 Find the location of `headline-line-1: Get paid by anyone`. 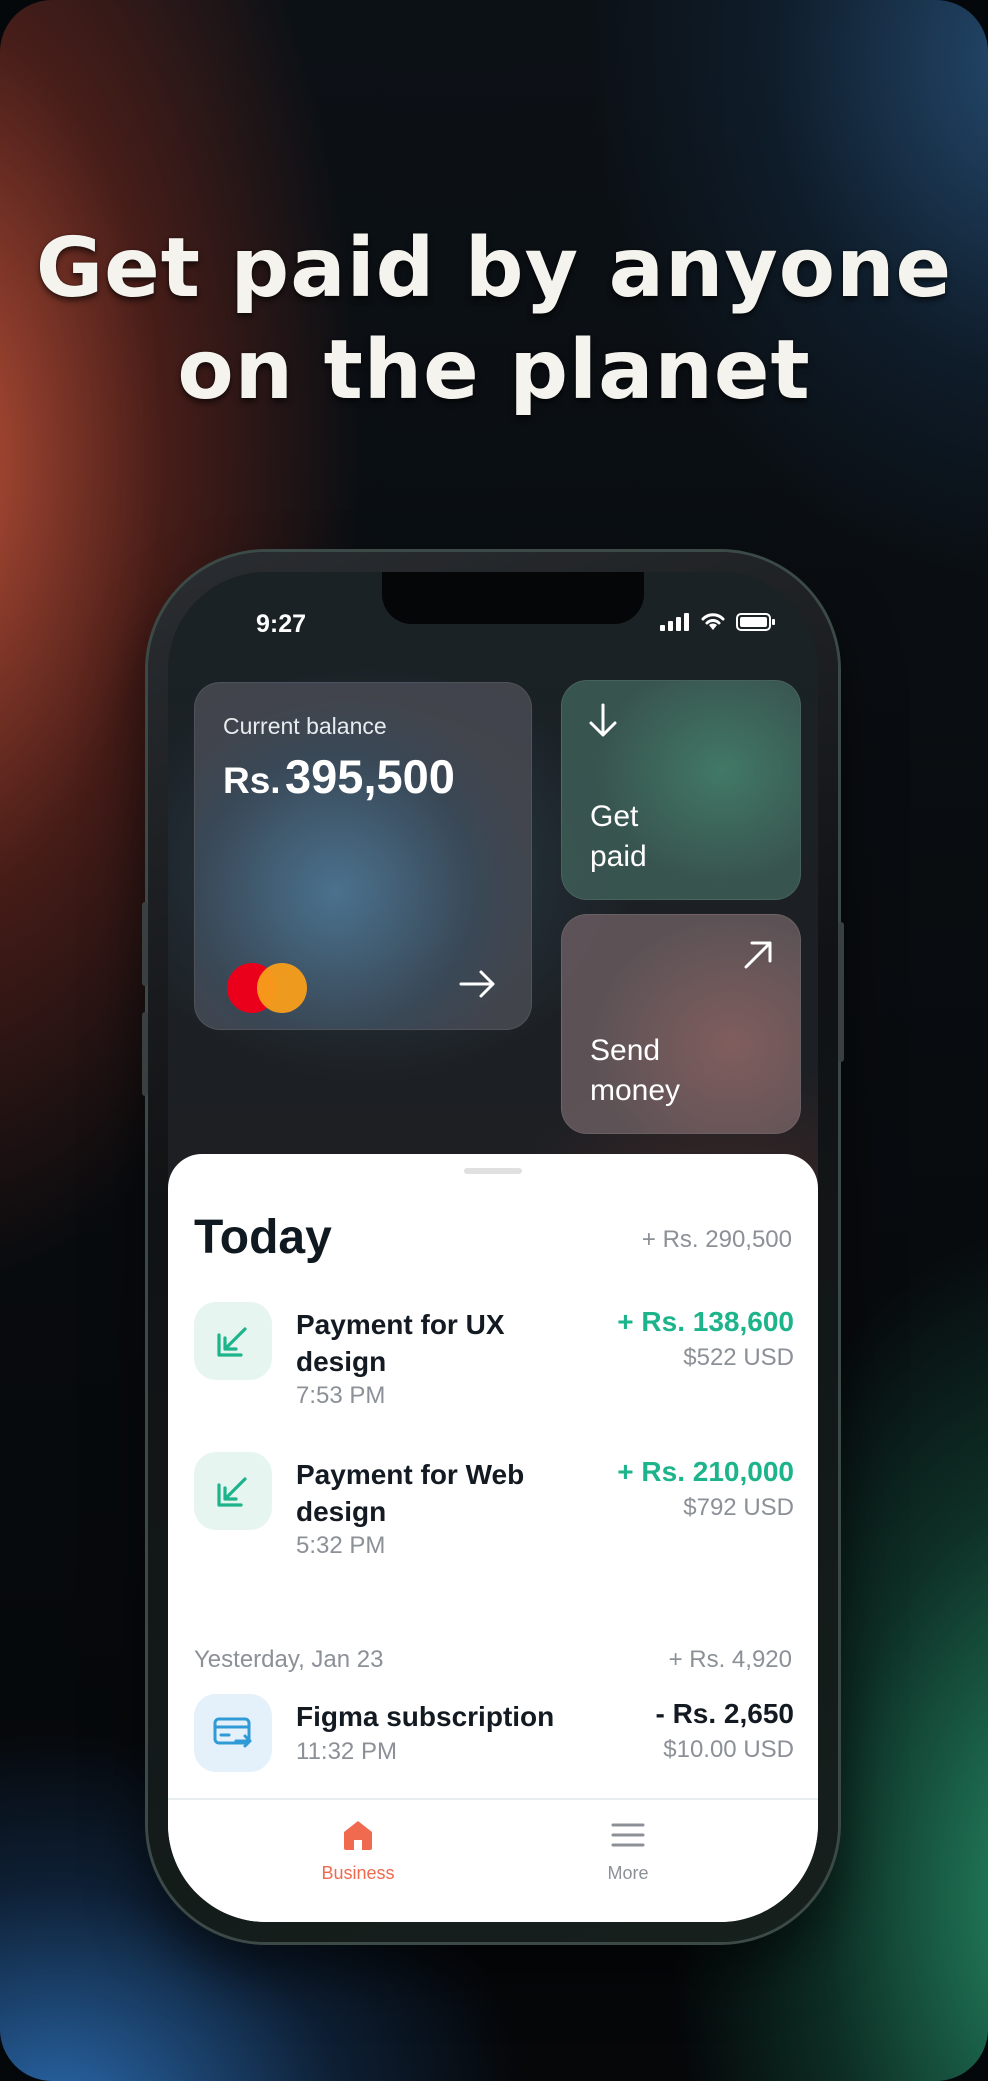

headline-line-1: Get paid by anyone is located at coordinates (494, 268).